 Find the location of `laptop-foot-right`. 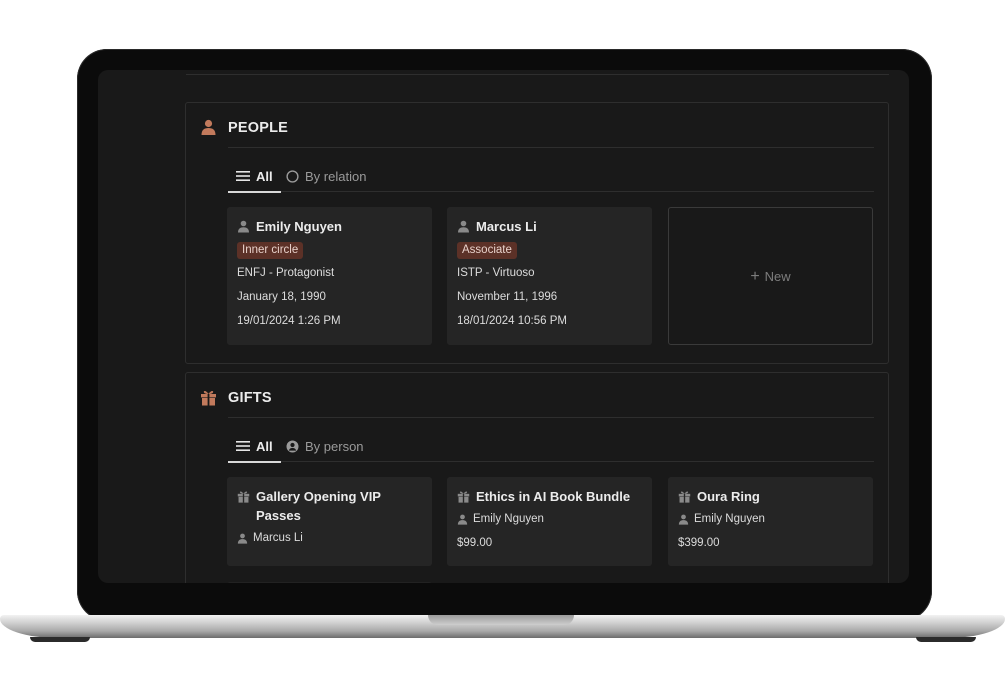

laptop-foot-right is located at coordinates (946, 639).